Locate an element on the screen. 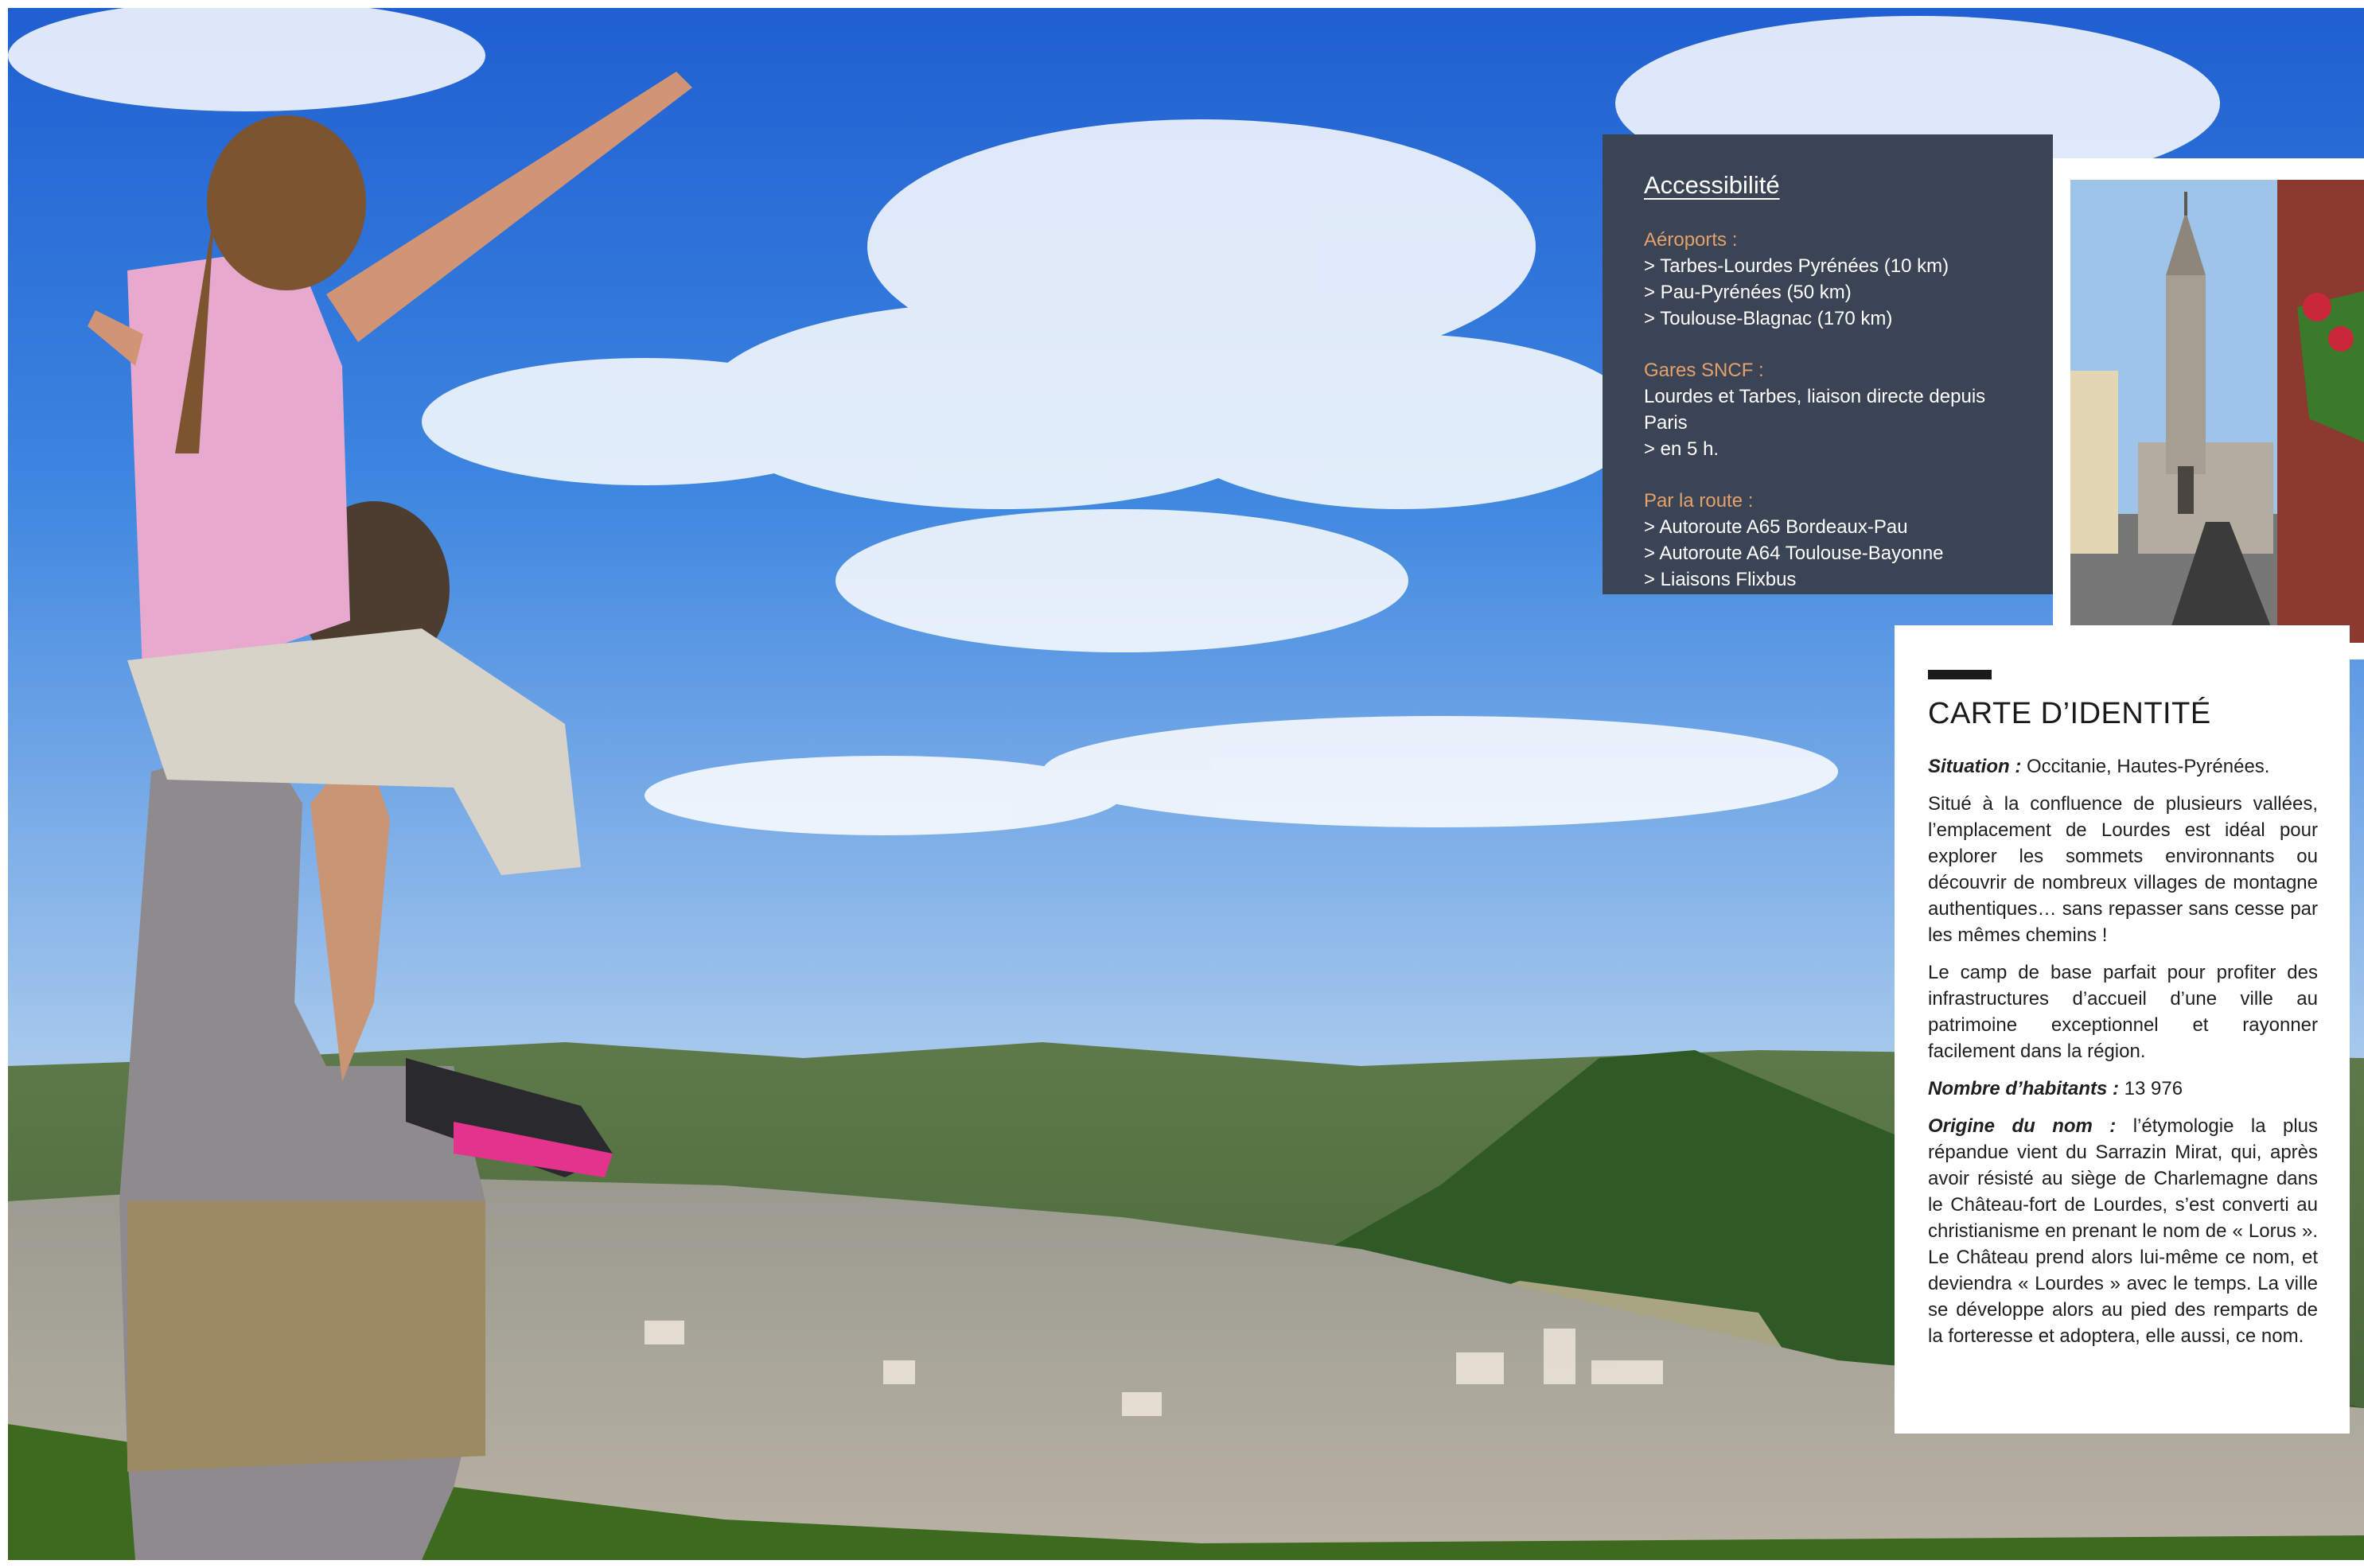 The width and height of the screenshot is (2364, 1568). inhabitants-paragraph: Nombre d’habitants : 13 976 is located at coordinates (2123, 1089).